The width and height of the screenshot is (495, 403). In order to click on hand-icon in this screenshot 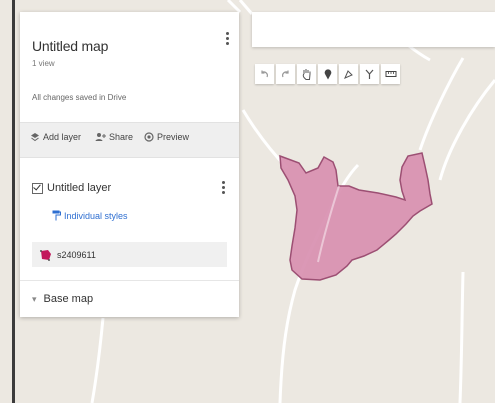, I will do `click(306, 74)`.